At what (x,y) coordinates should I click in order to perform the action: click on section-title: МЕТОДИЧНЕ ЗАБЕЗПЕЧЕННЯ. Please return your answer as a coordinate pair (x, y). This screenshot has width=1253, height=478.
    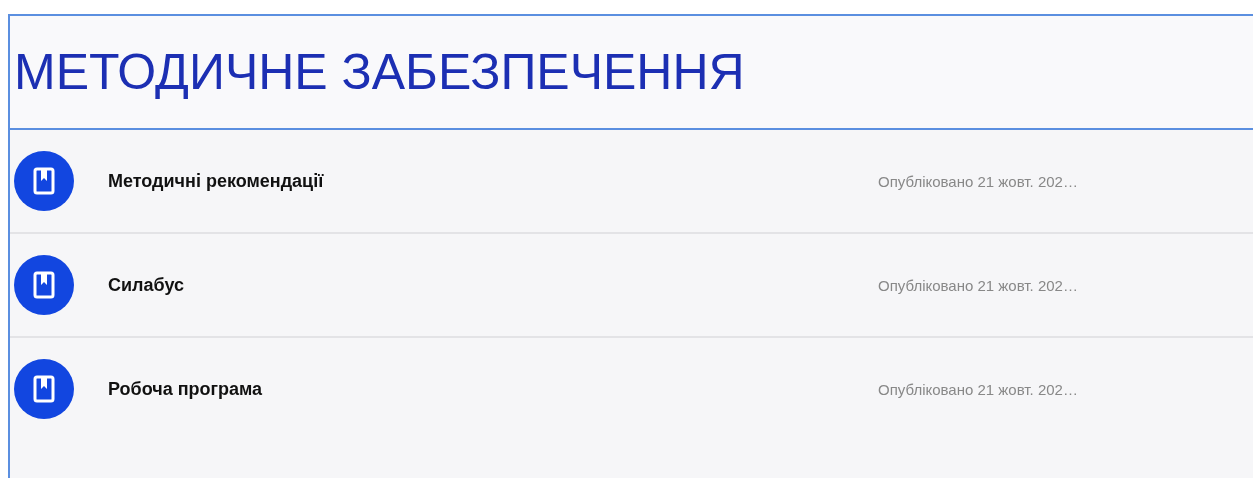
    Looking at the image, I should click on (379, 72).